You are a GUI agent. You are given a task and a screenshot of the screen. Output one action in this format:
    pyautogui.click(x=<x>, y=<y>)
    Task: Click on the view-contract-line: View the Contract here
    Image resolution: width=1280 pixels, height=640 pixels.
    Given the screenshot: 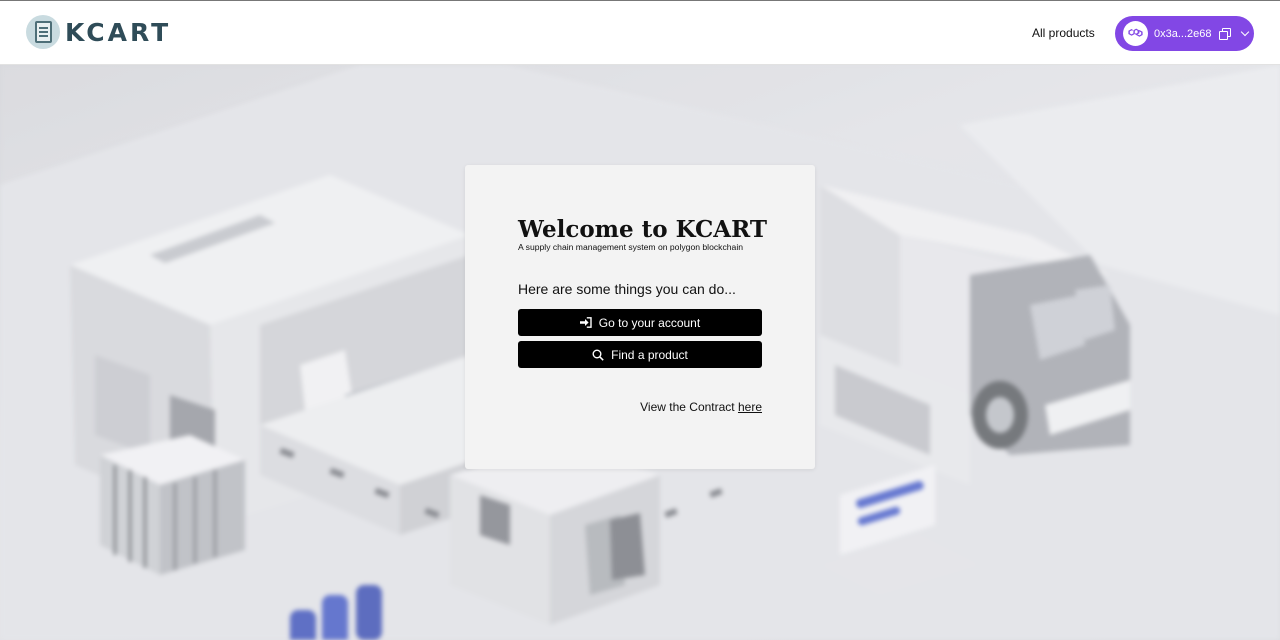 What is the action you would take?
    pyautogui.click(x=701, y=407)
    